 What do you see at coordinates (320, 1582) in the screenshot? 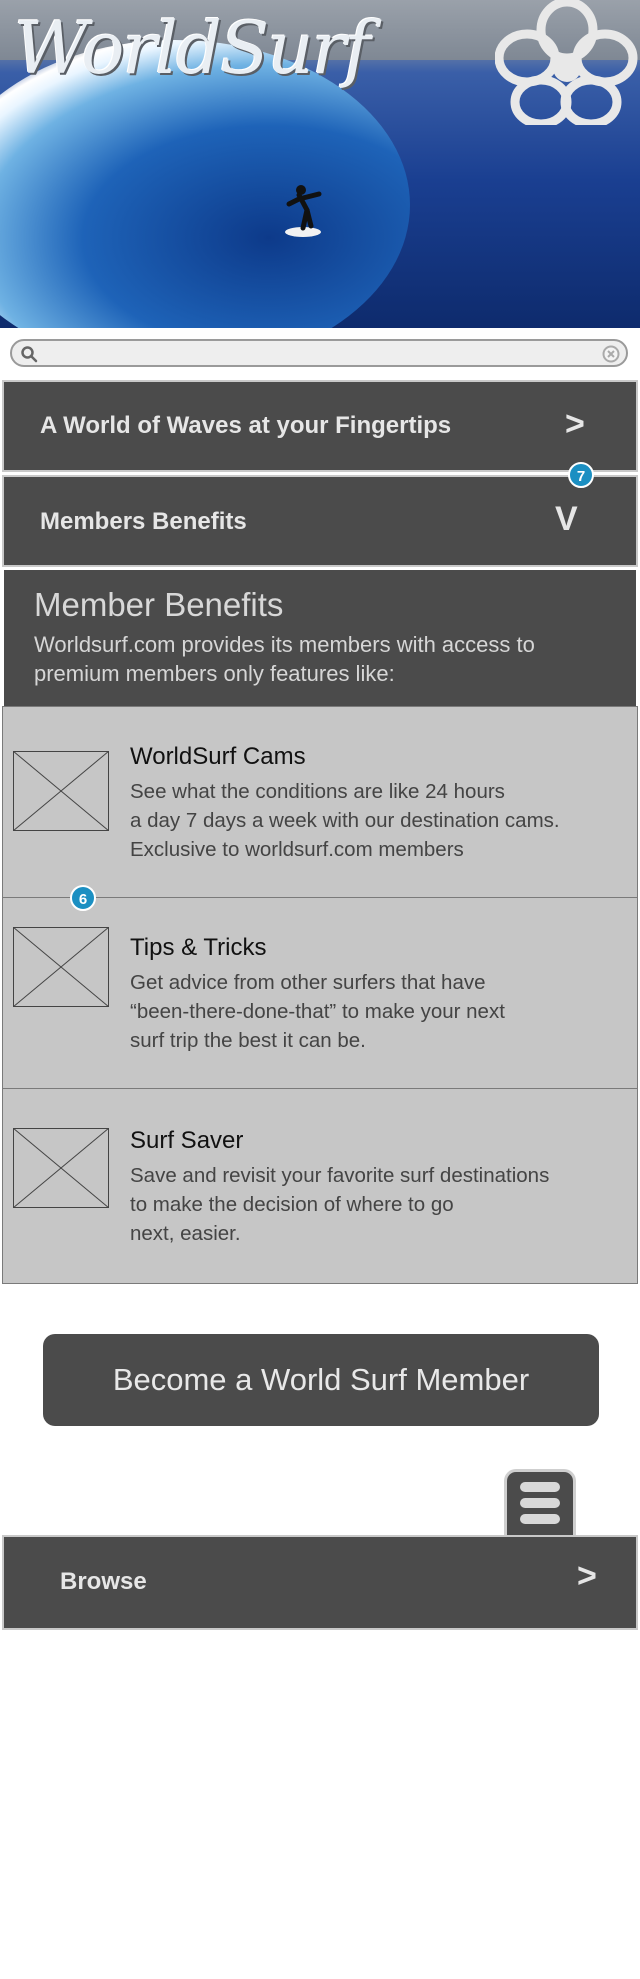
I see `browse-bar: Browse >` at bounding box center [320, 1582].